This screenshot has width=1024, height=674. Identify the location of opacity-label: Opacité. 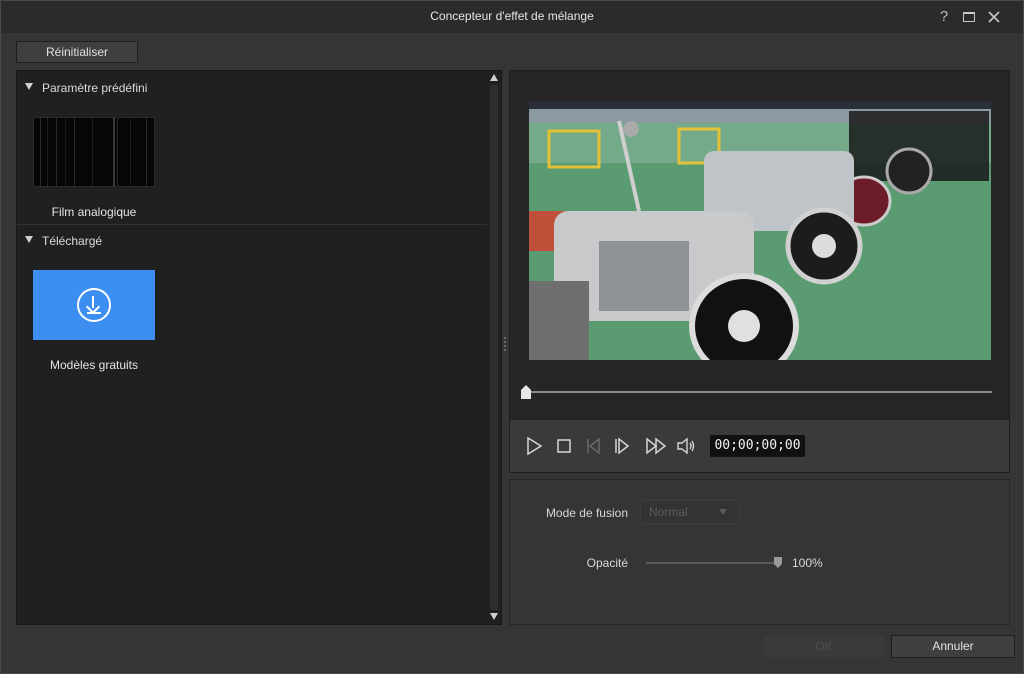
(607, 563).